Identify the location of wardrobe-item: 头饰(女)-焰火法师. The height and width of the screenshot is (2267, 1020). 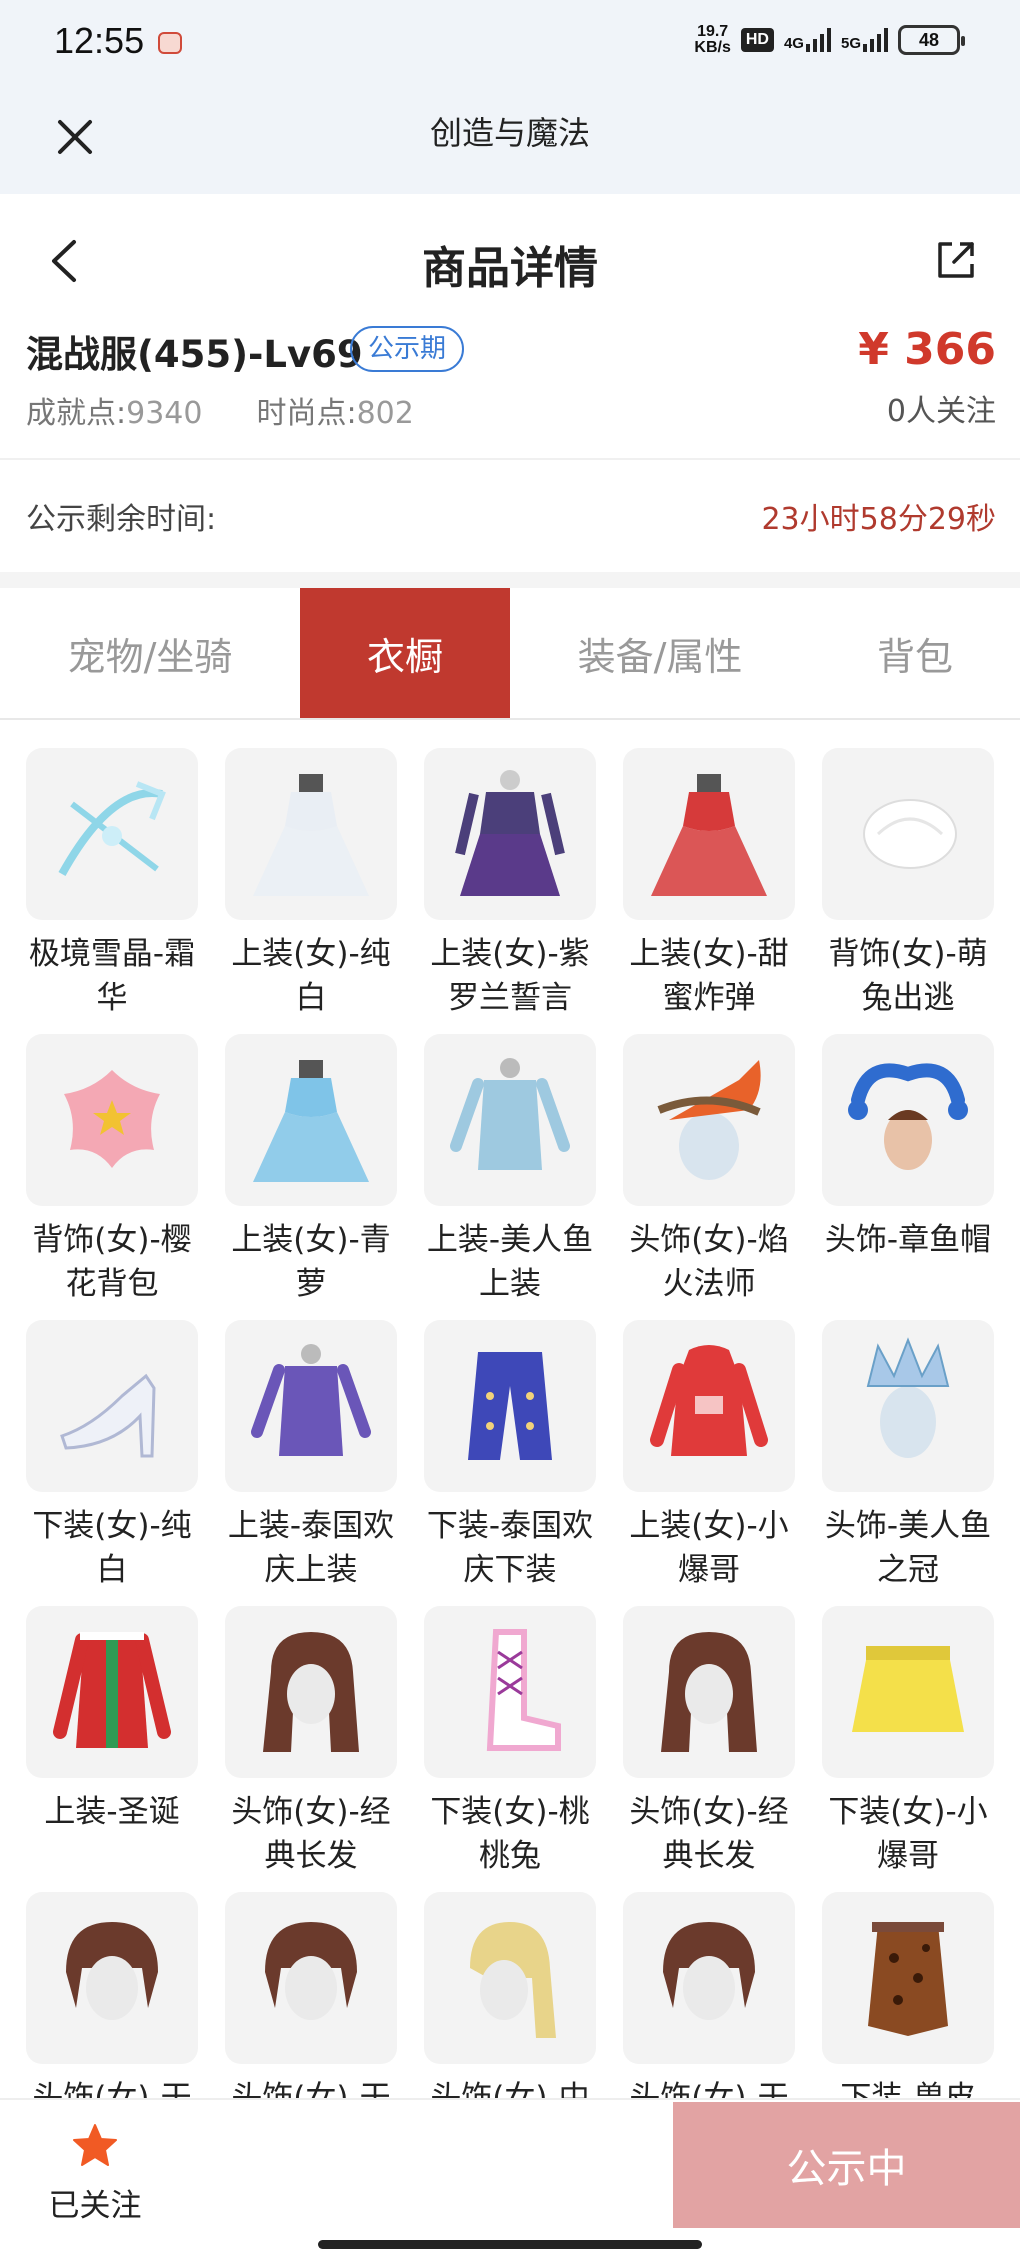
(709, 1177).